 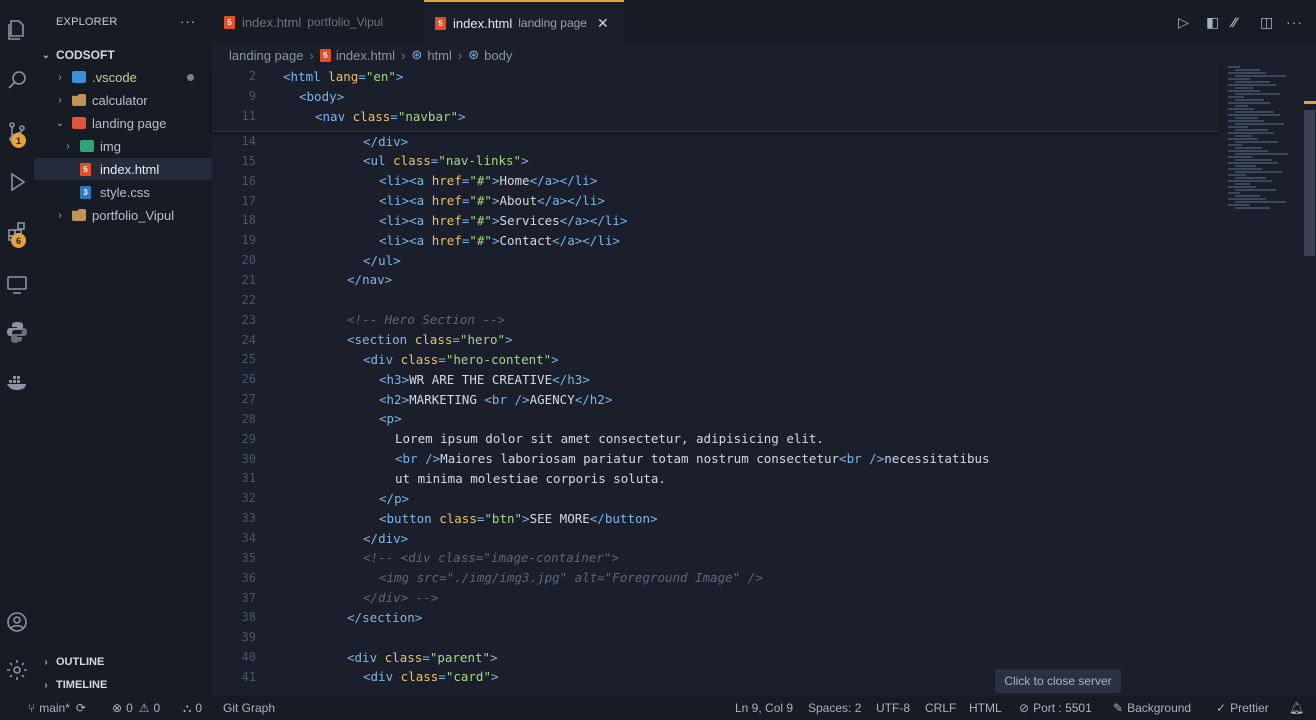 I want to click on tree-item-img: › img, so click(x=123, y=146).